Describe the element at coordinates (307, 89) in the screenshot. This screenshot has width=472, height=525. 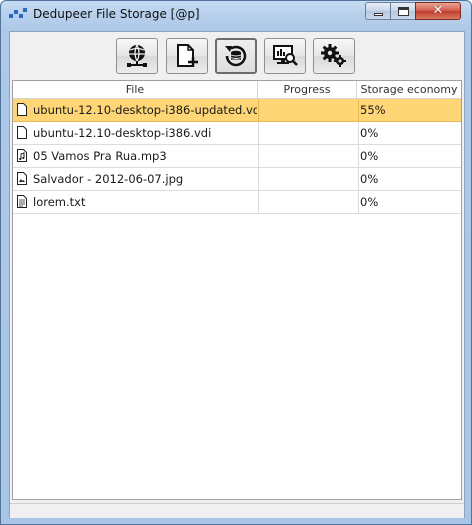
I see `column-header-progress: Progress` at that location.